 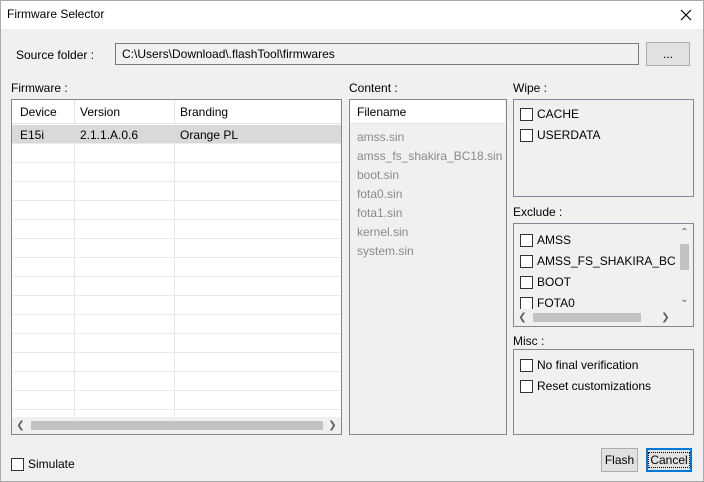 I want to click on title-bar: Firmware Selector, so click(x=352, y=15).